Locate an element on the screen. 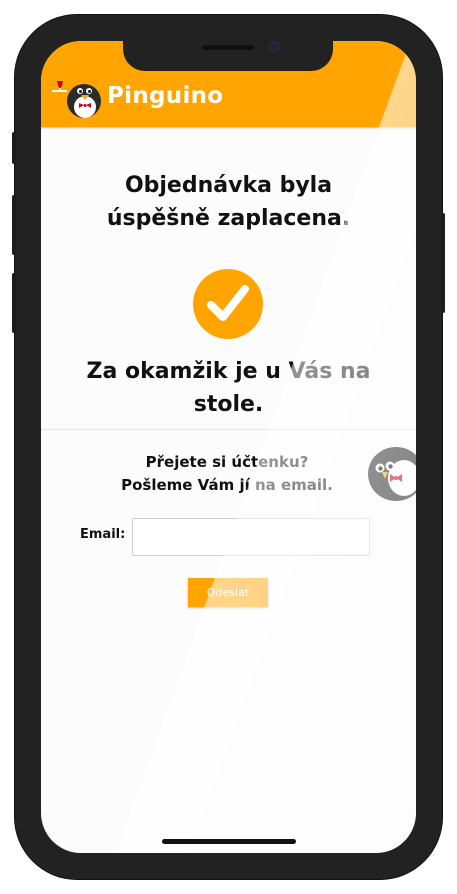 This screenshot has height=894, width=457. home-indicator is located at coordinates (229, 841).